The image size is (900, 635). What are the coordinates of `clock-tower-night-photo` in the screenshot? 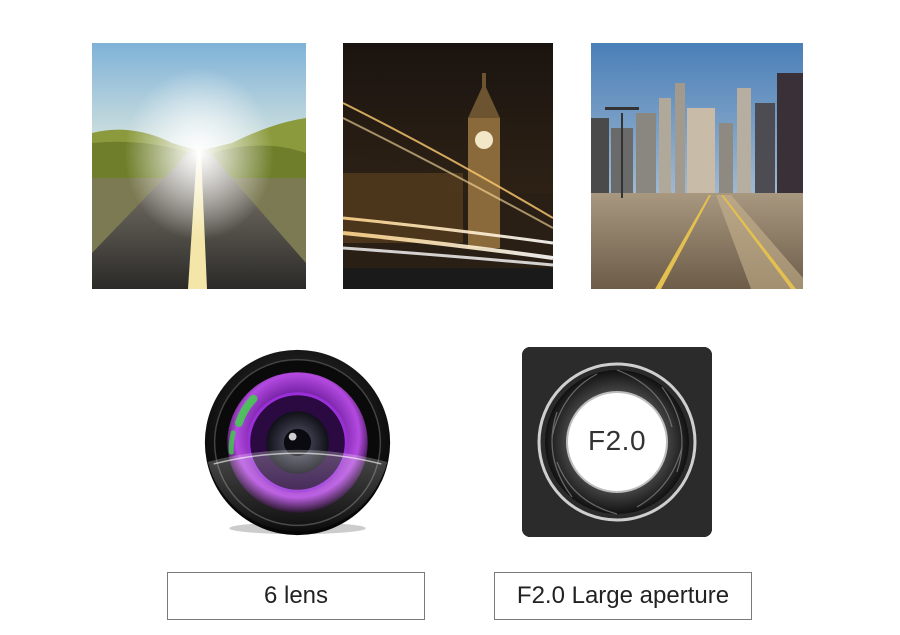 It's located at (448, 166).